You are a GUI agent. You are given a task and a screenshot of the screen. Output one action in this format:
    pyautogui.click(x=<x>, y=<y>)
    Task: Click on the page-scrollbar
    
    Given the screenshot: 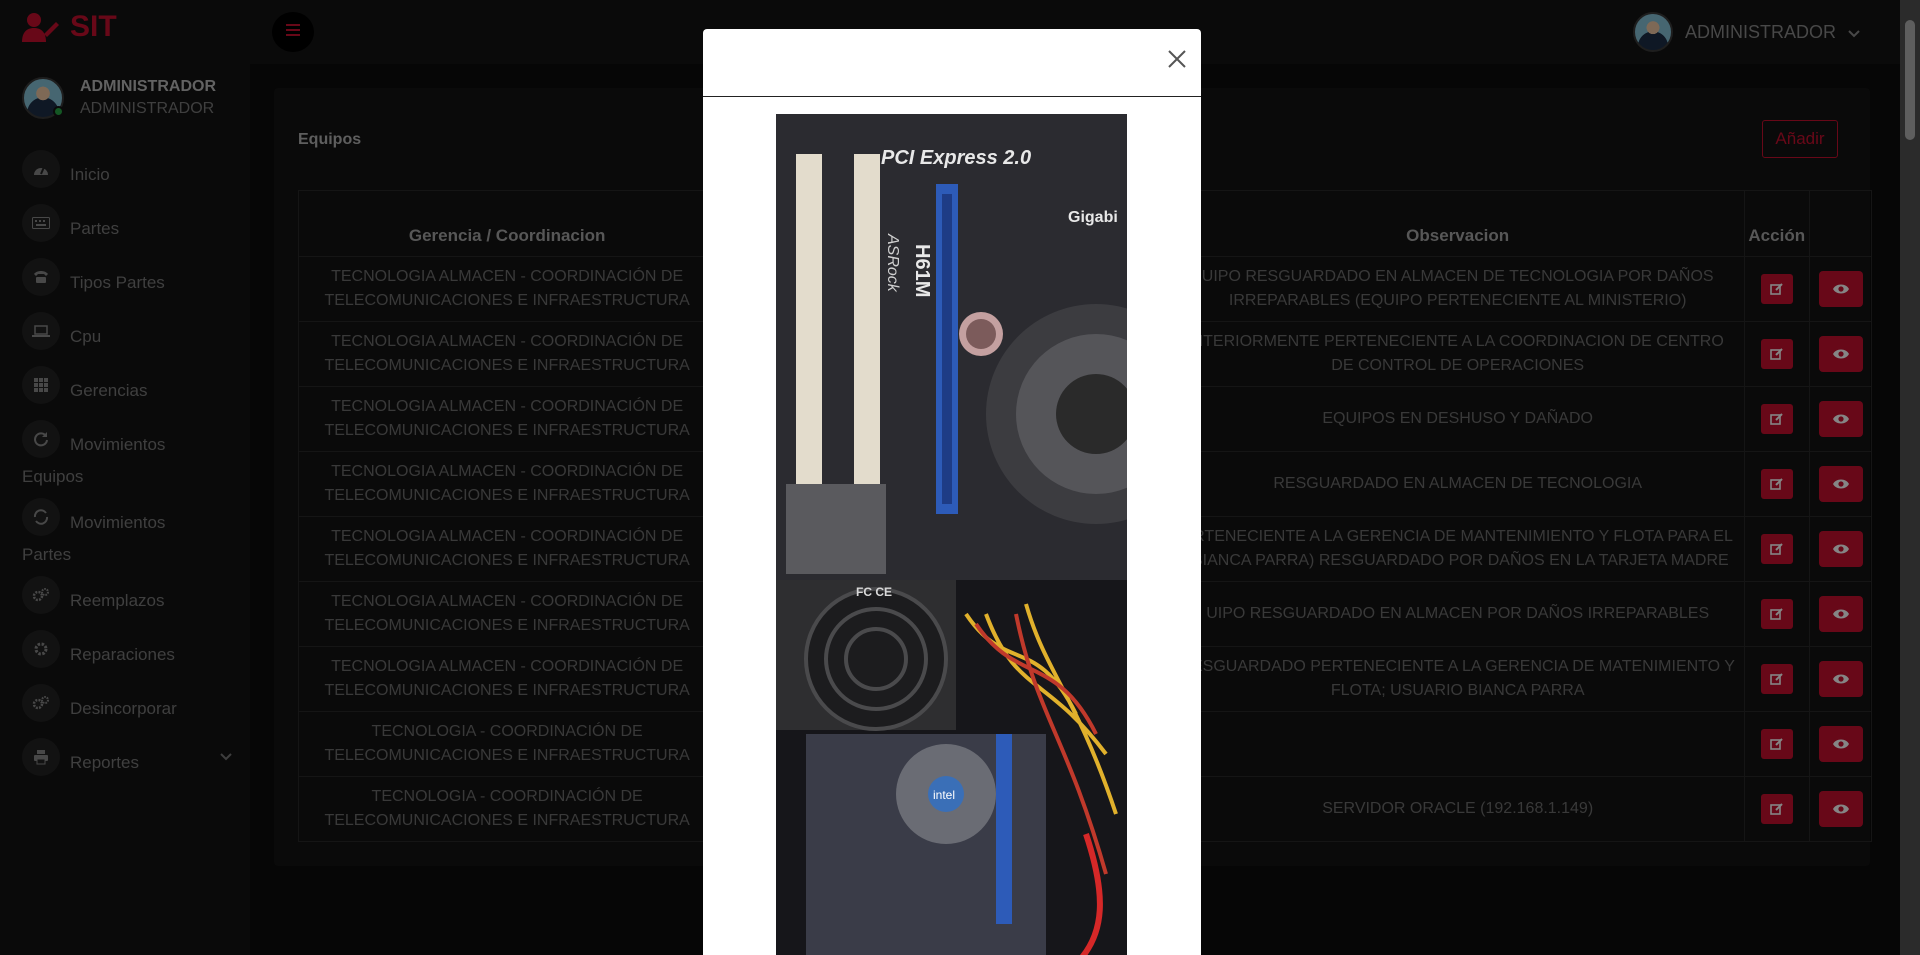 What is the action you would take?
    pyautogui.click(x=1910, y=477)
    